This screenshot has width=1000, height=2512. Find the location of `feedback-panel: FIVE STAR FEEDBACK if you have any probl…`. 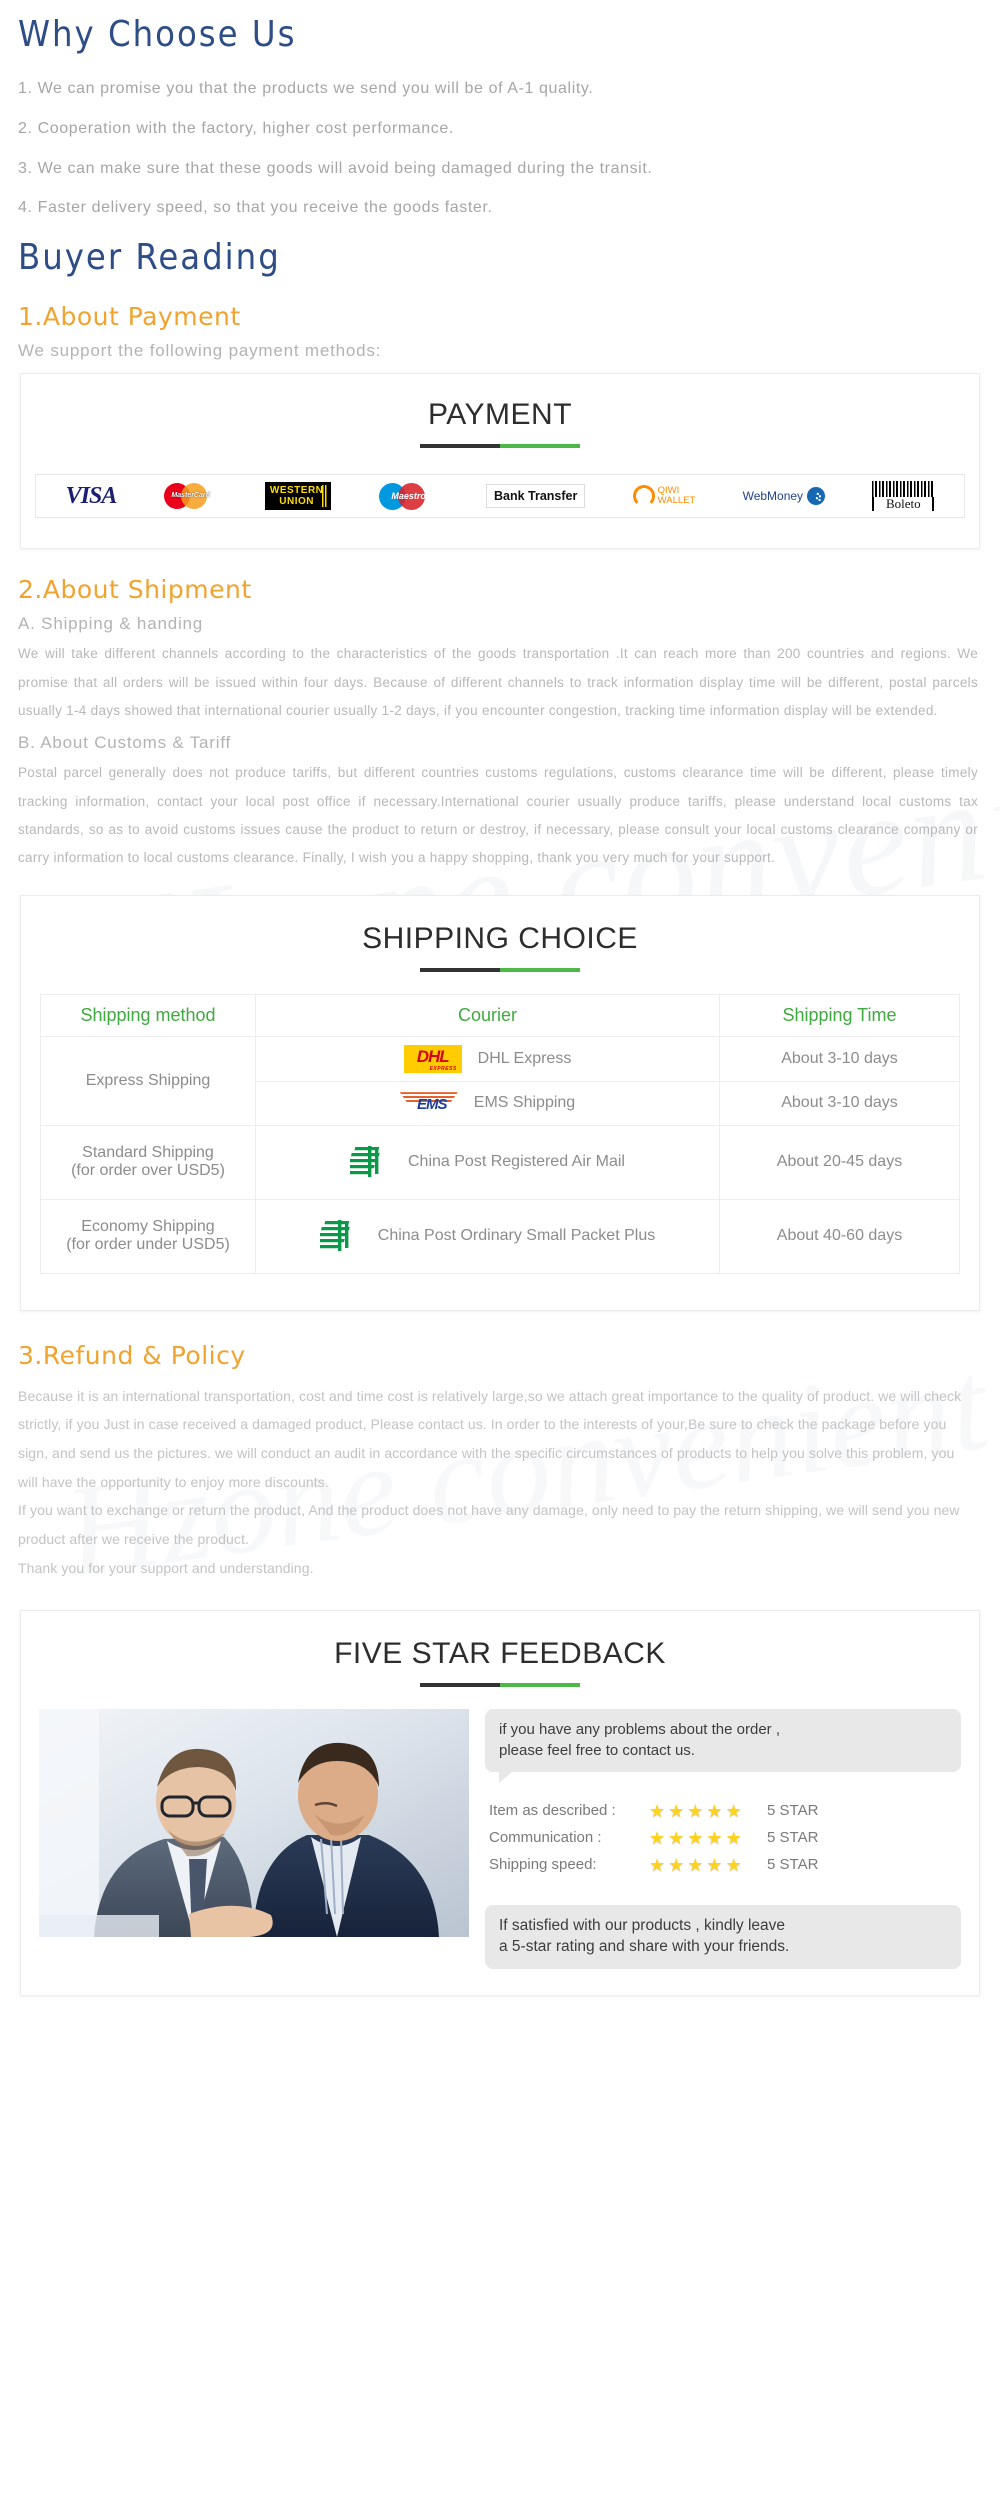

feedback-panel: FIVE STAR FEEDBACK if you have any probl… is located at coordinates (500, 1803).